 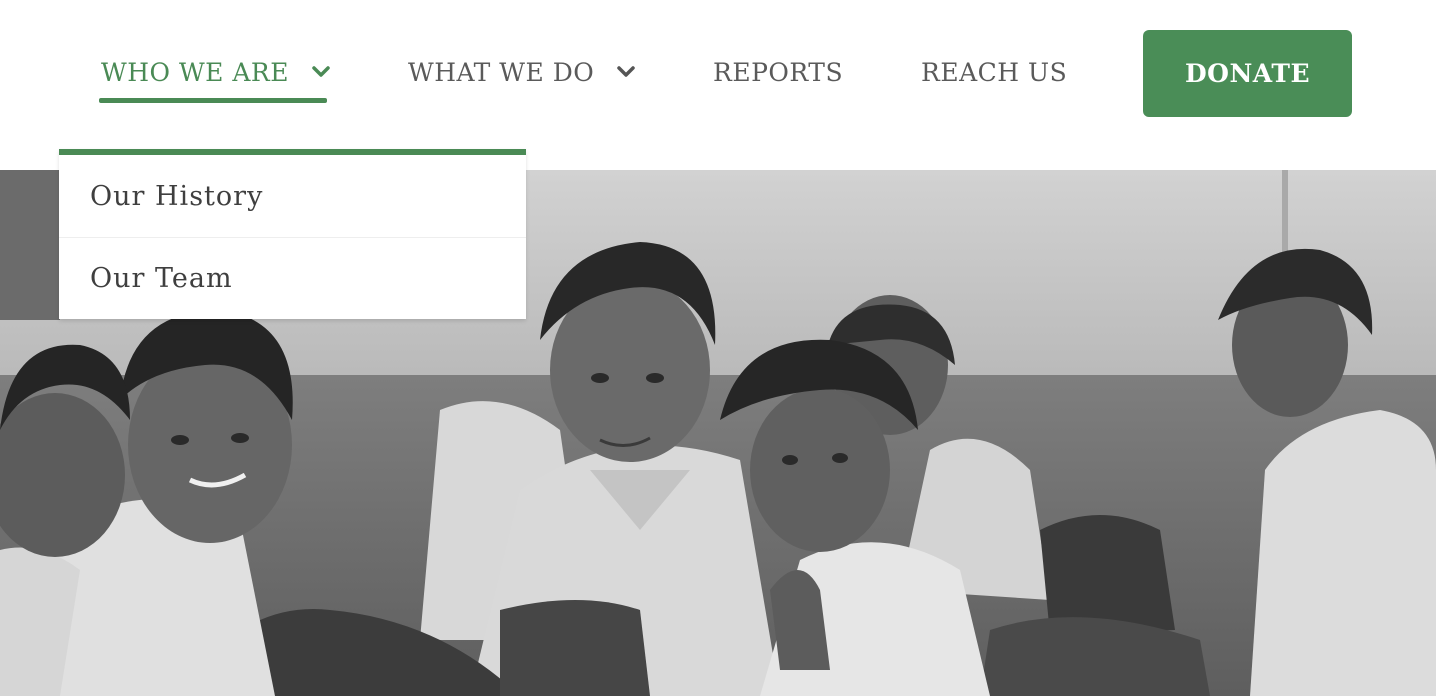 What do you see at coordinates (213, 100) in the screenshot?
I see `active-nav-underline` at bounding box center [213, 100].